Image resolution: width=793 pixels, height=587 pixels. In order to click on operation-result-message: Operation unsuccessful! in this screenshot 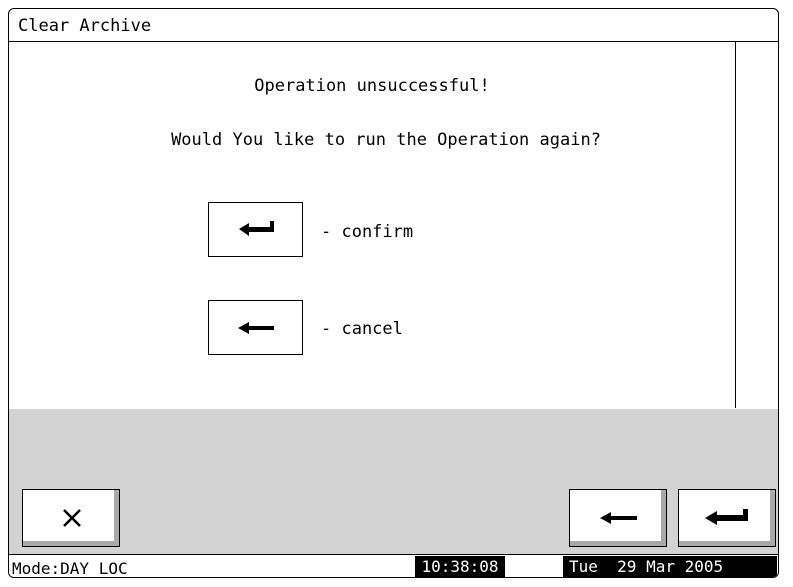, I will do `click(372, 86)`.